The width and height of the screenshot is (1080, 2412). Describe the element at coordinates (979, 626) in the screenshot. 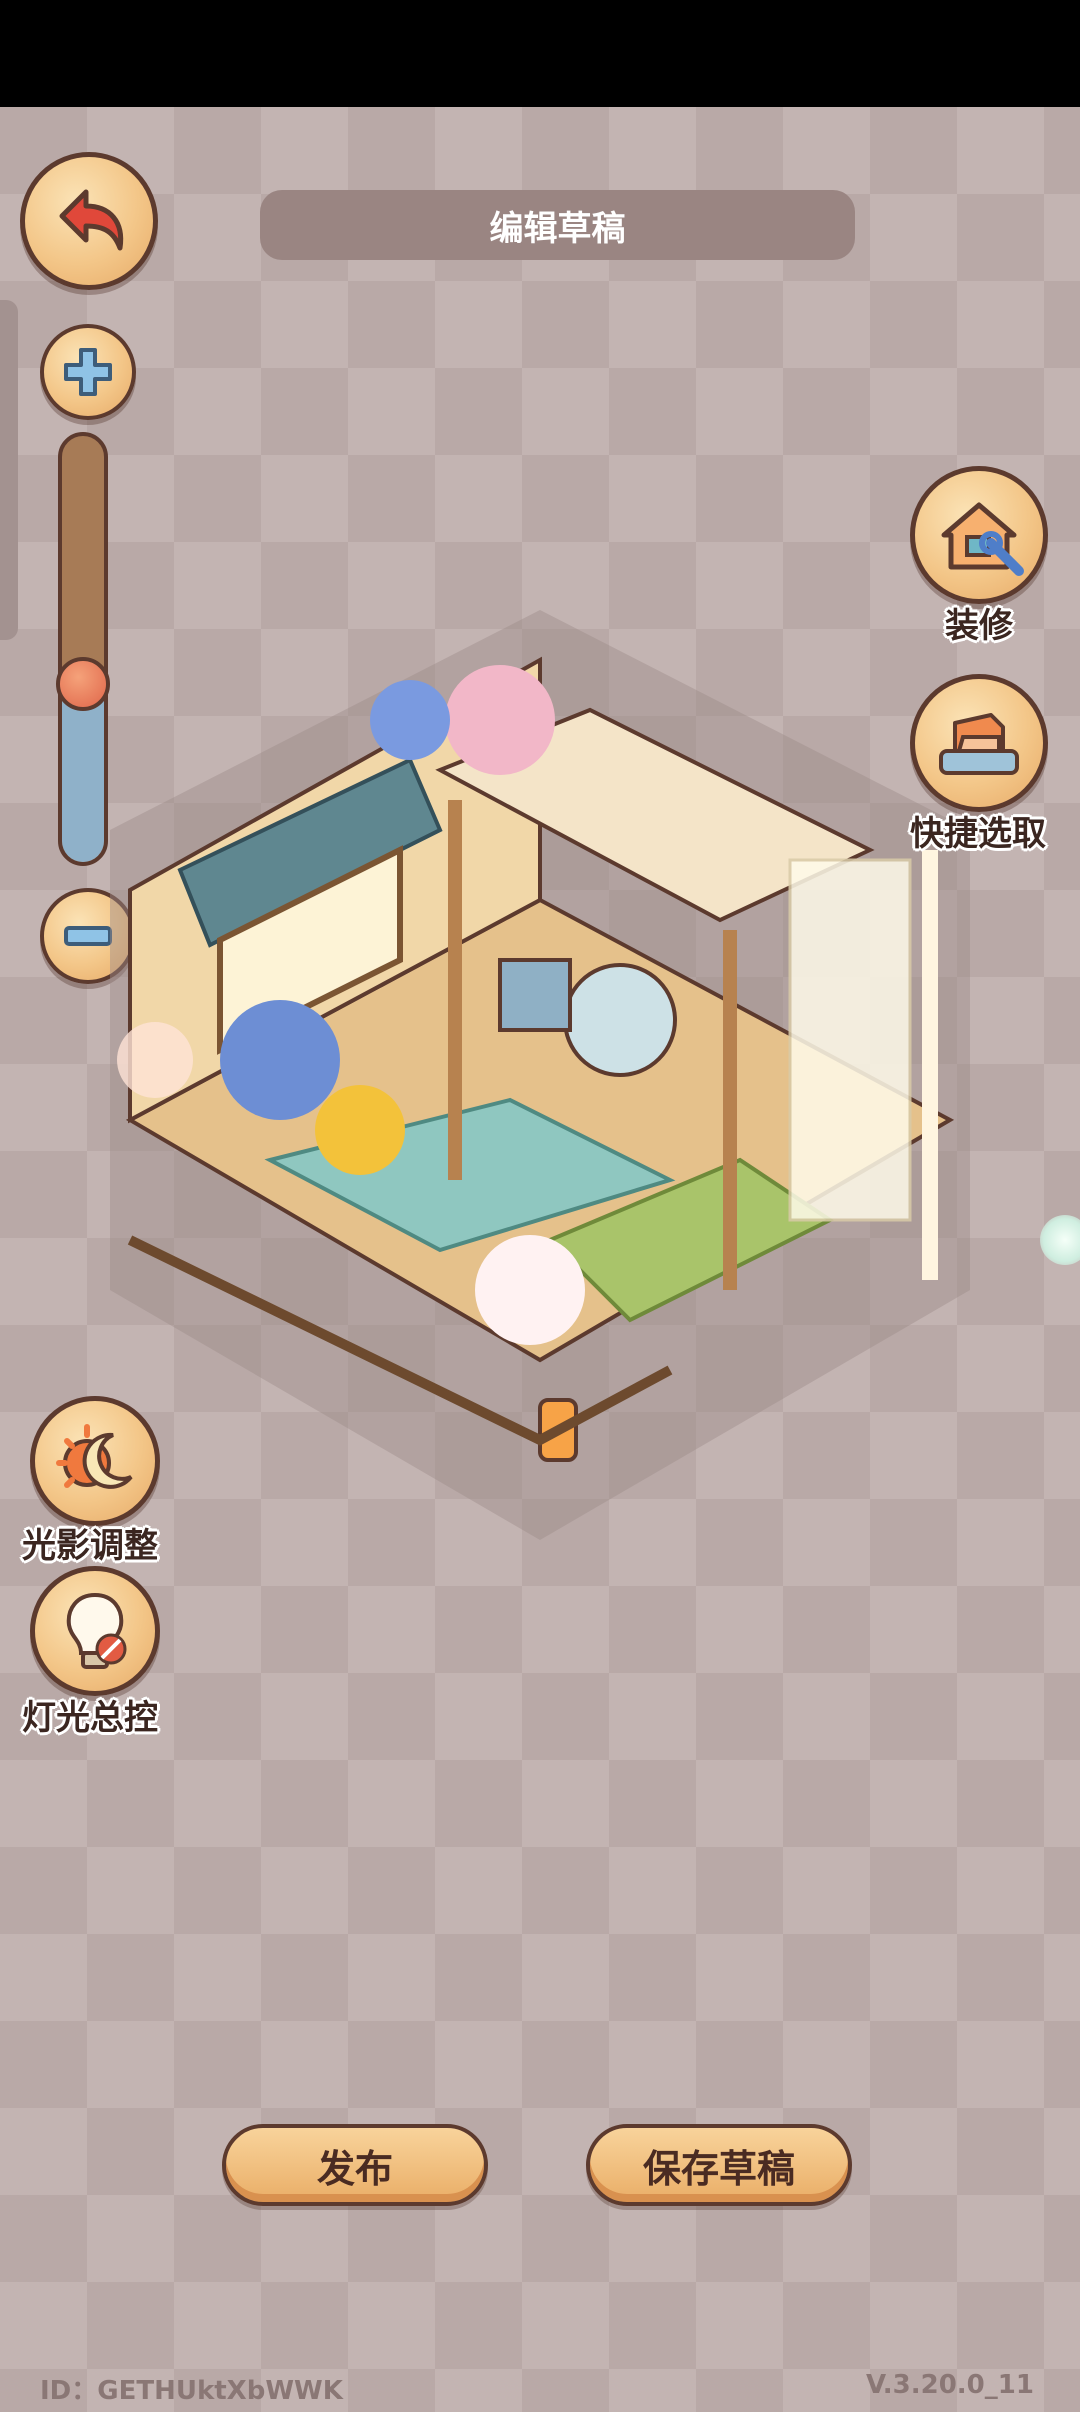

I see `renovate-label: 装修` at that location.